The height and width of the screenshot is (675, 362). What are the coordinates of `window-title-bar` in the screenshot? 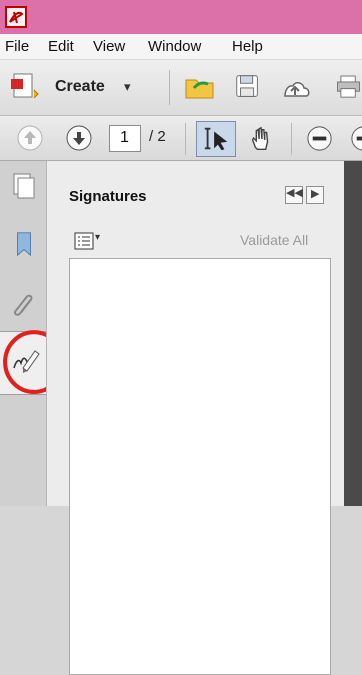 It's located at (181, 17).